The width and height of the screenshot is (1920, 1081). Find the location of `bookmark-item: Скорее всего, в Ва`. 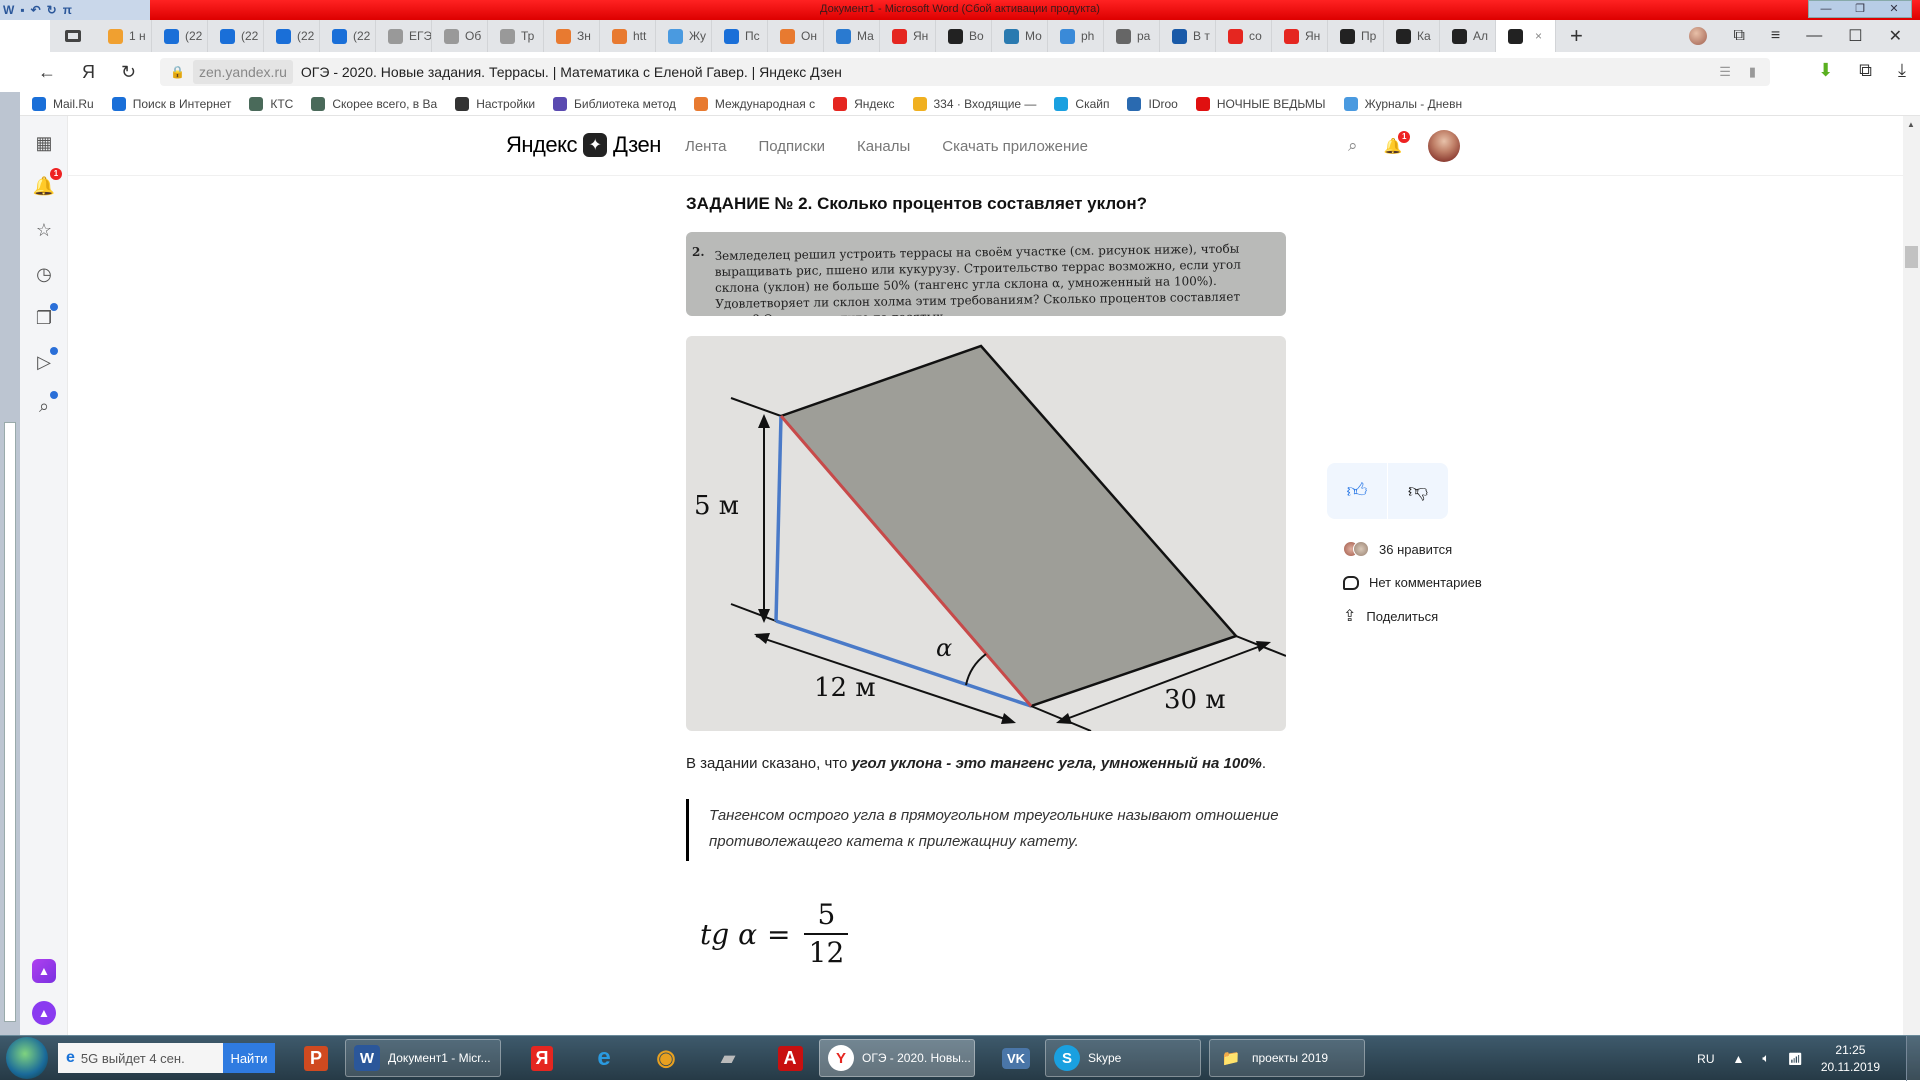

bookmark-item: Скорее всего, в Ва is located at coordinates (374, 103).